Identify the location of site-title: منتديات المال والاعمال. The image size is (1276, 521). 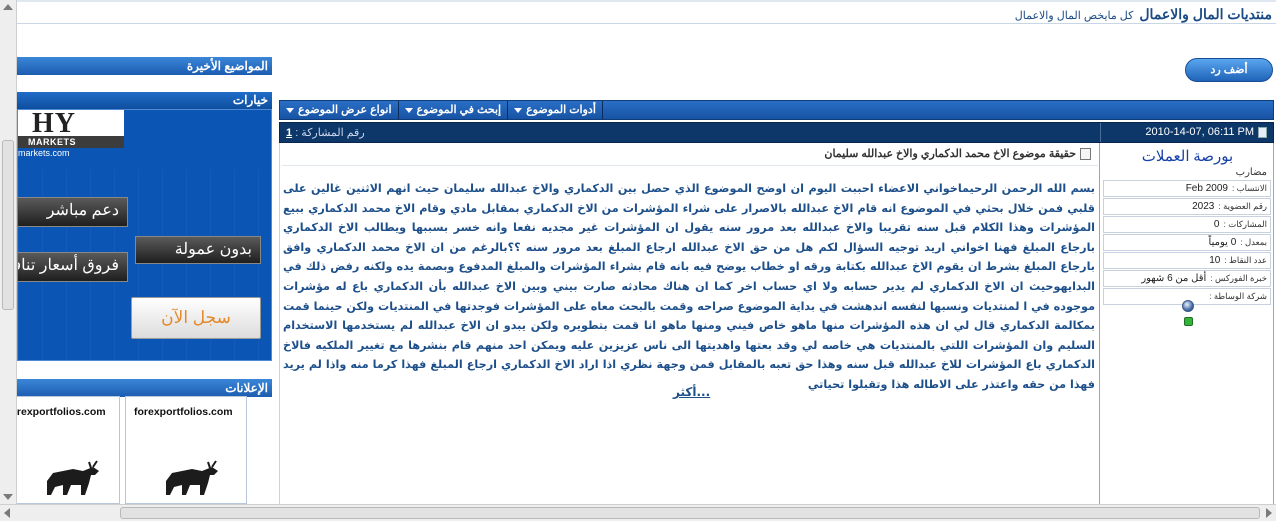
(1205, 14).